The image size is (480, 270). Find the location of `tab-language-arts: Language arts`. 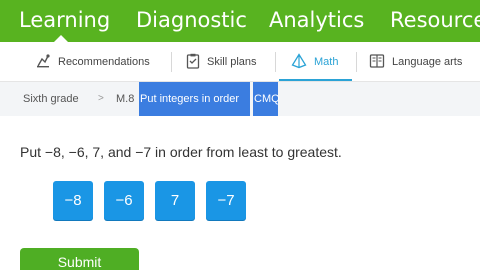

tab-language-arts: Language arts is located at coordinates (416, 61).